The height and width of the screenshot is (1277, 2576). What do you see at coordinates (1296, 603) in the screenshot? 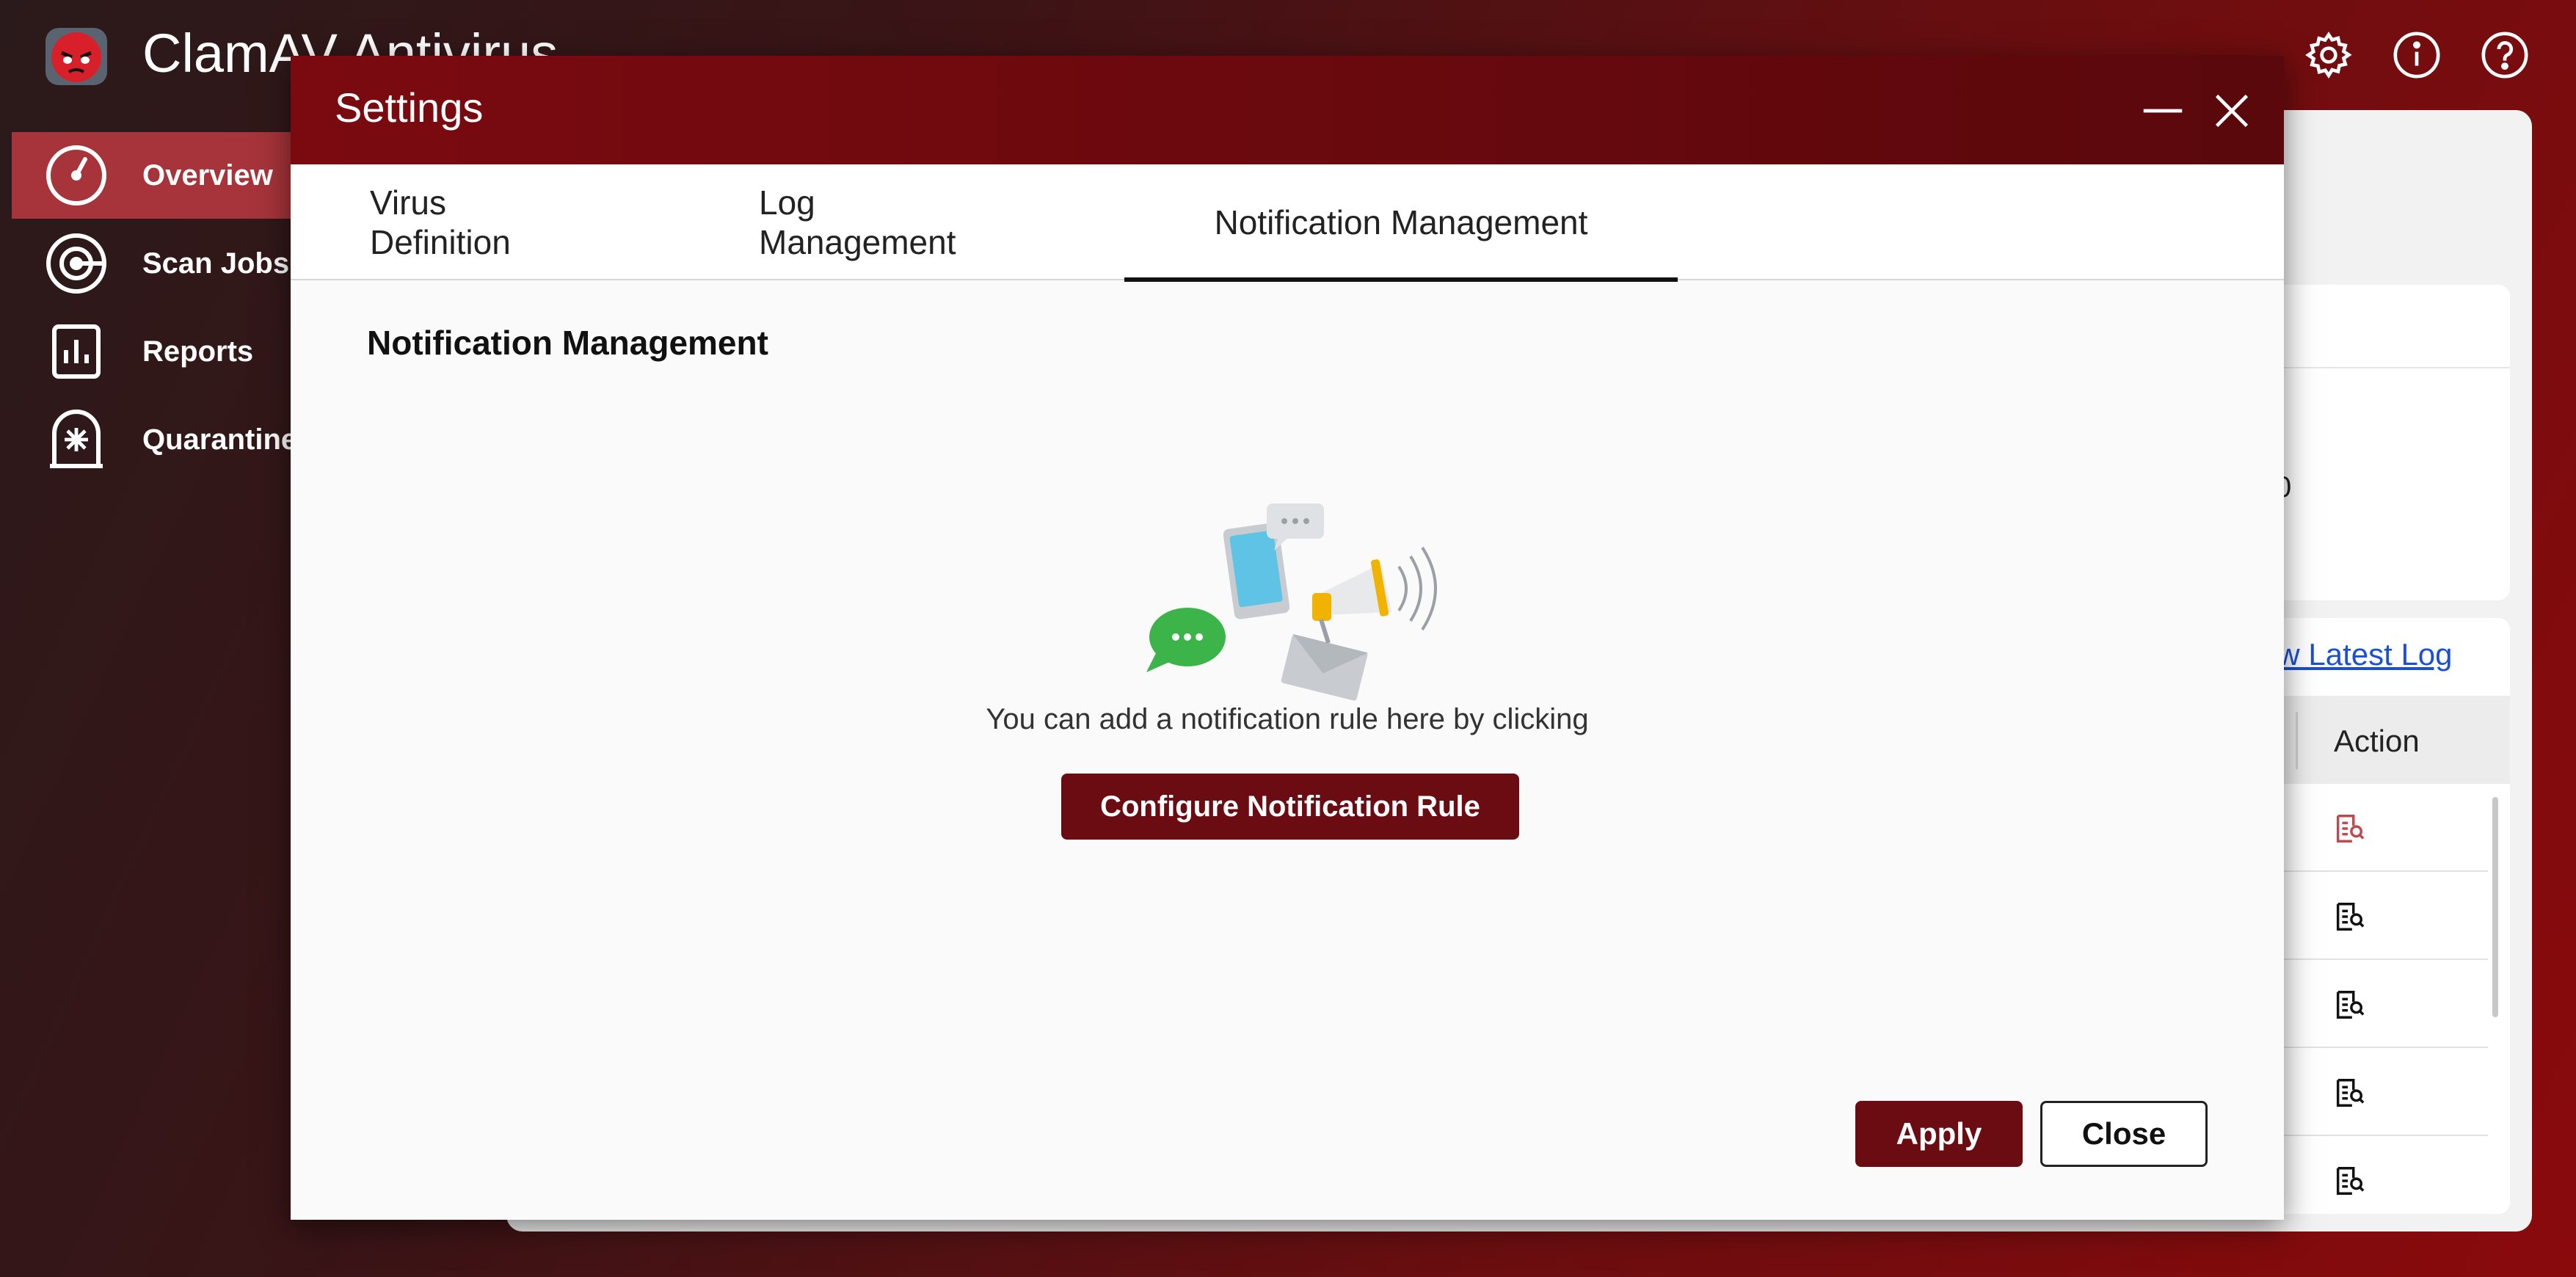
I see `notification-illustration` at bounding box center [1296, 603].